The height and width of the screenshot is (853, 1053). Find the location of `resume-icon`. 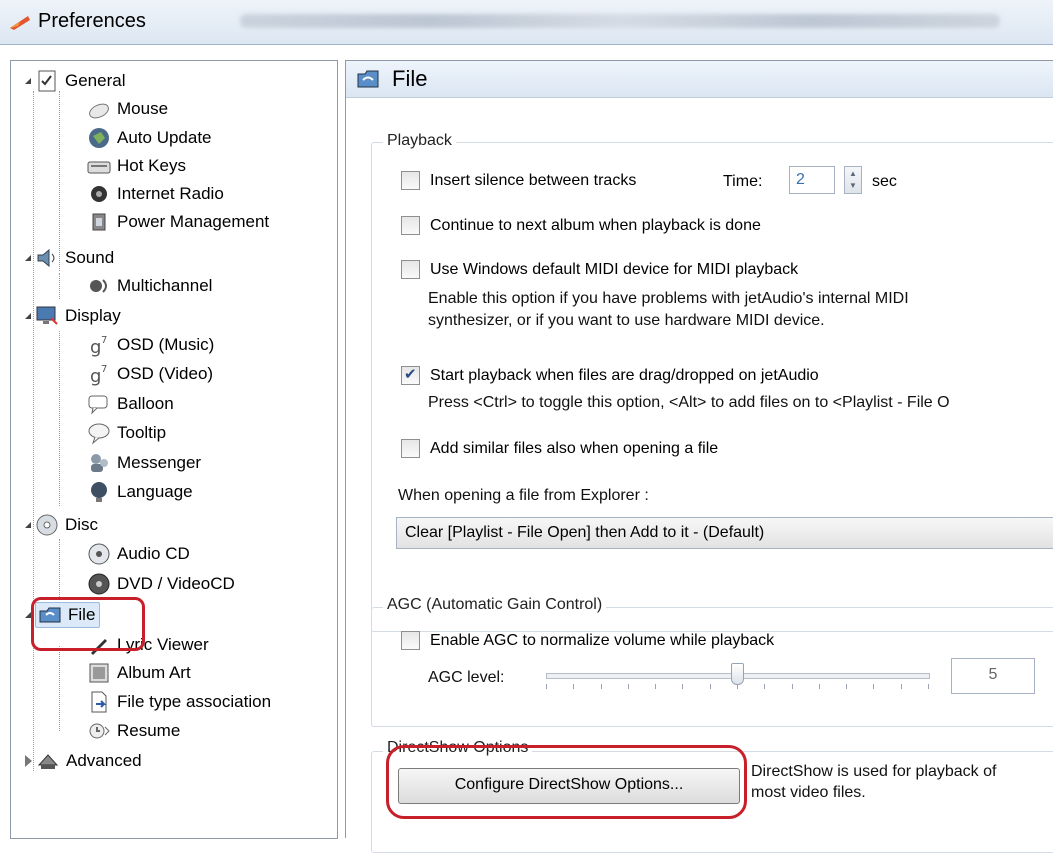

resume-icon is located at coordinates (99, 731).